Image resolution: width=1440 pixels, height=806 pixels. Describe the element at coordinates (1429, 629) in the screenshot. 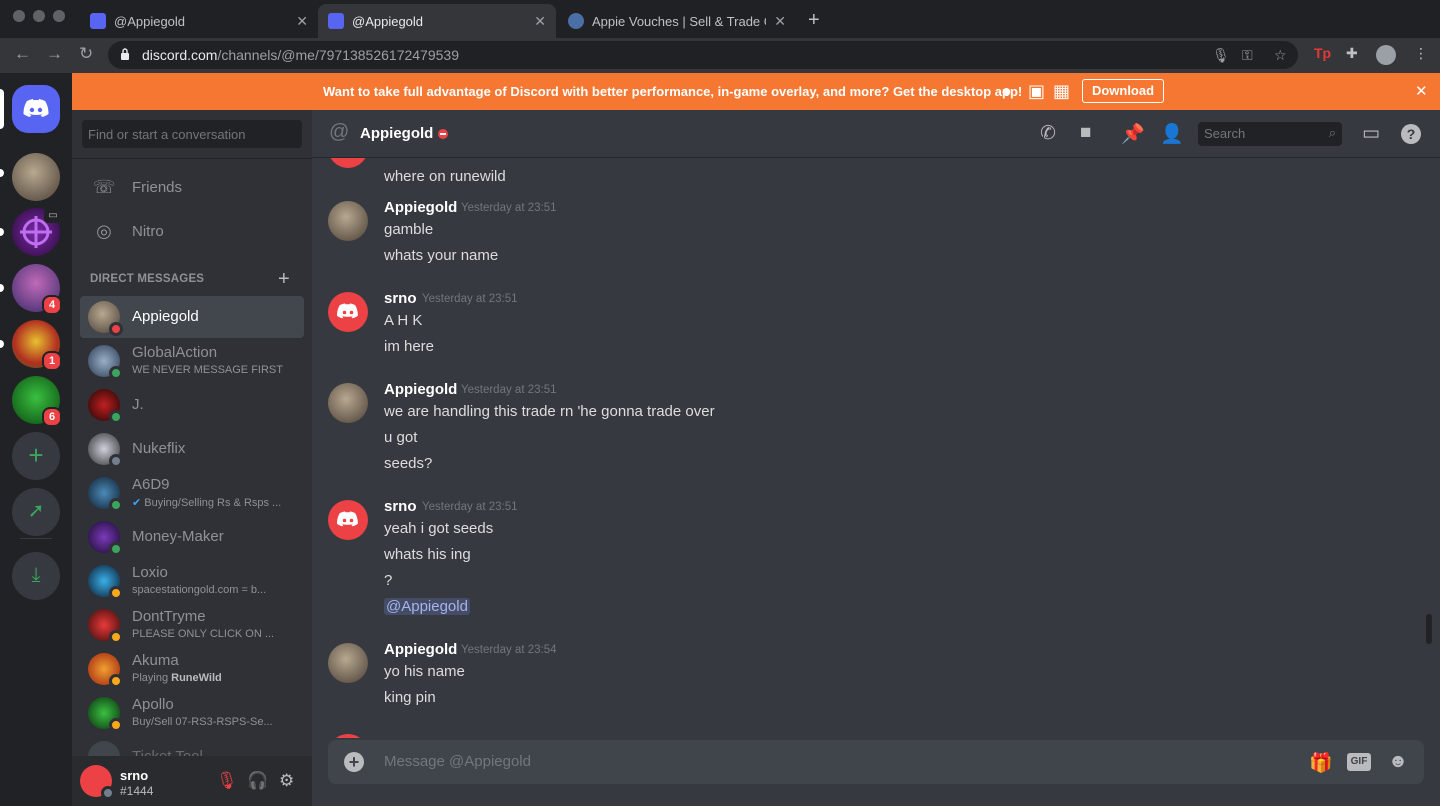

I see `scrollbar-thumb` at that location.